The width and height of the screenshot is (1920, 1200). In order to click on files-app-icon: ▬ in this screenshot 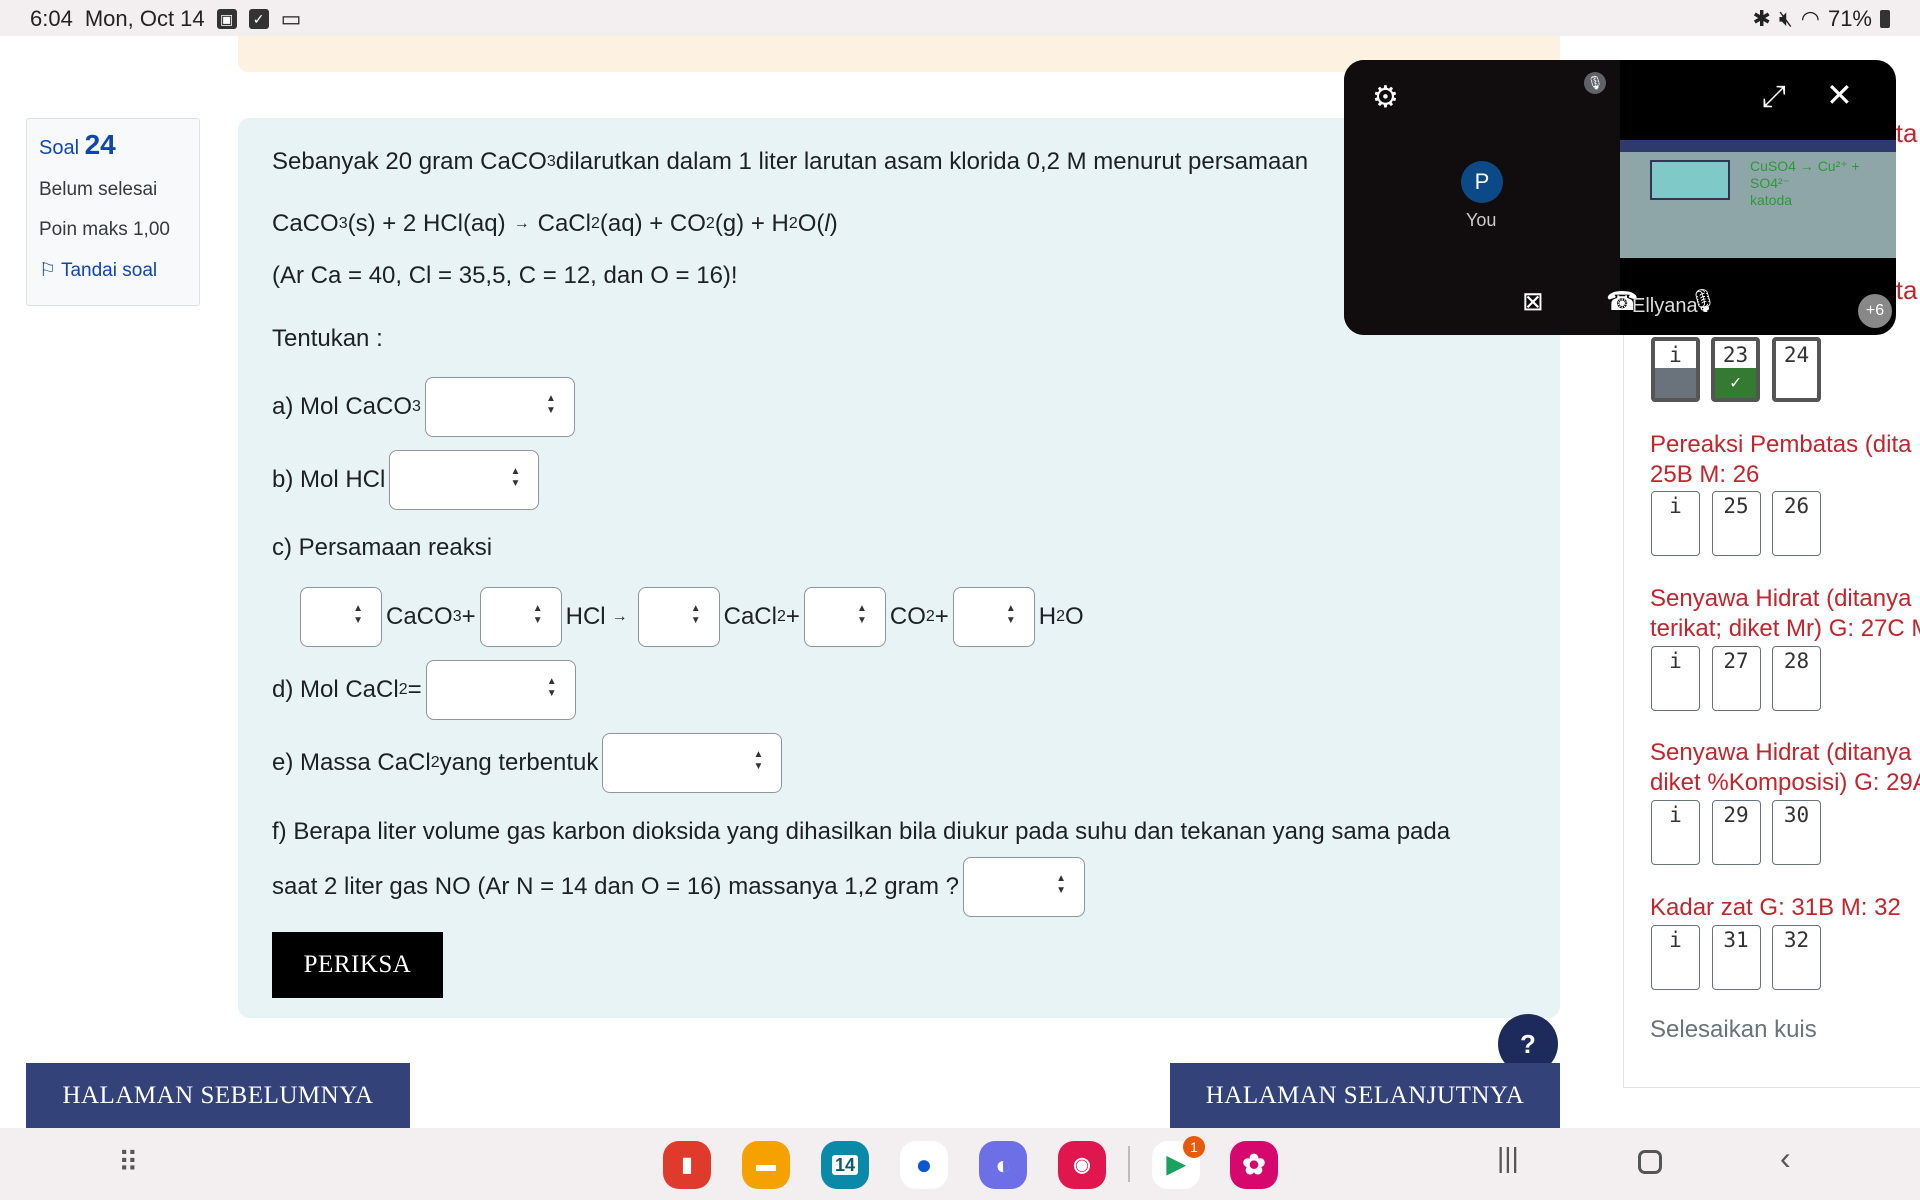, I will do `click(766, 1165)`.